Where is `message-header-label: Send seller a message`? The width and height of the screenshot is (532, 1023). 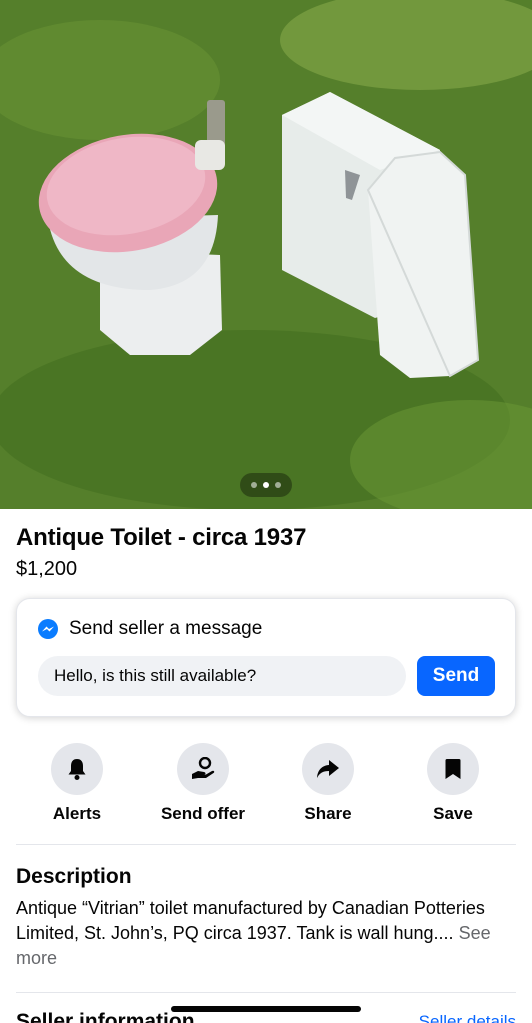
message-header-label: Send seller a message is located at coordinates (166, 628).